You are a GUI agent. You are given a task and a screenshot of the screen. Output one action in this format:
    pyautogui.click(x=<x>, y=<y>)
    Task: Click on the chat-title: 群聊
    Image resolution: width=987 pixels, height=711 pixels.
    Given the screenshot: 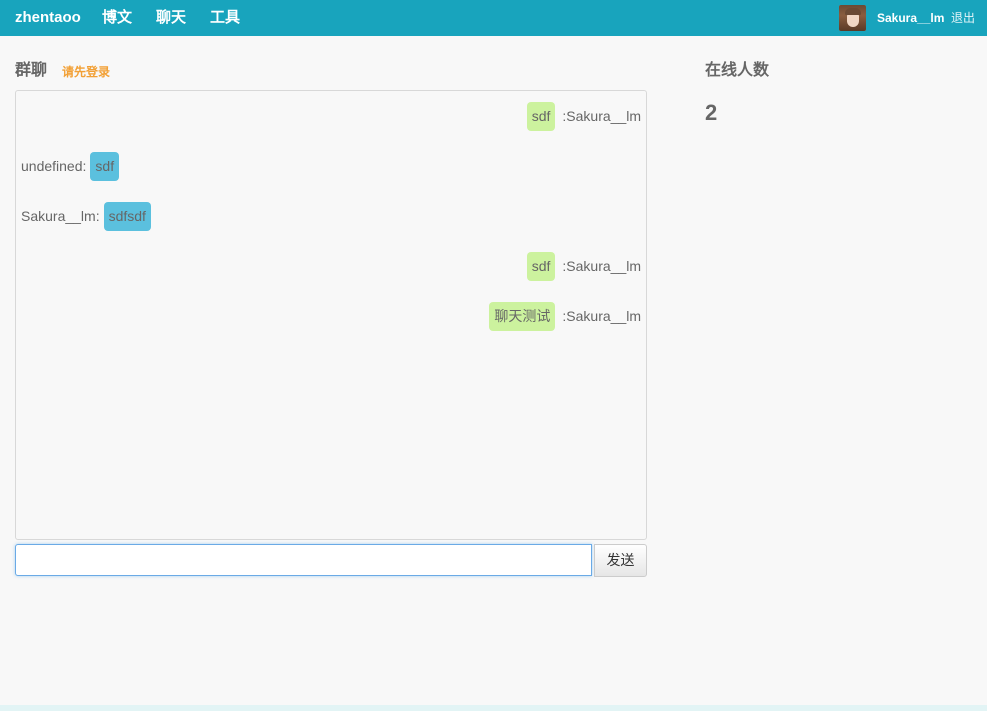 What is the action you would take?
    pyautogui.click(x=31, y=70)
    